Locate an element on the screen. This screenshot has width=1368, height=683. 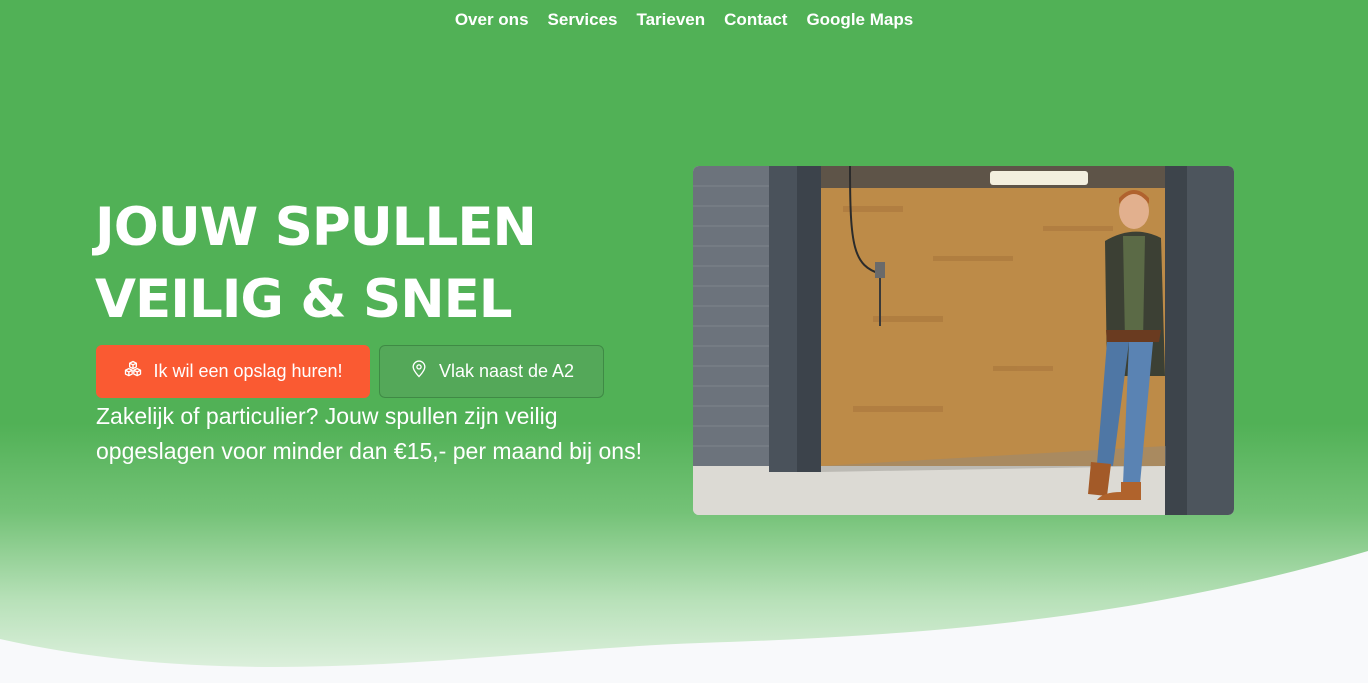
rent-storage-button: Ik wil een opslag huren! is located at coordinates (233, 371).